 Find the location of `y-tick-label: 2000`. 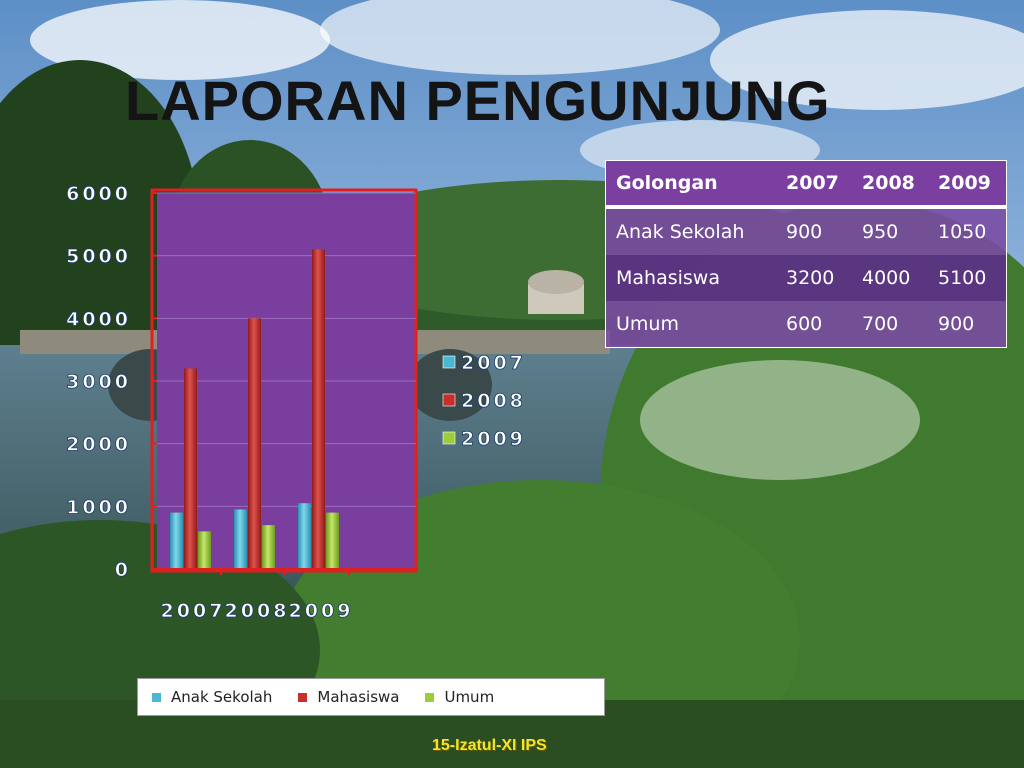

y-tick-label: 2000 is located at coordinates (98, 445).